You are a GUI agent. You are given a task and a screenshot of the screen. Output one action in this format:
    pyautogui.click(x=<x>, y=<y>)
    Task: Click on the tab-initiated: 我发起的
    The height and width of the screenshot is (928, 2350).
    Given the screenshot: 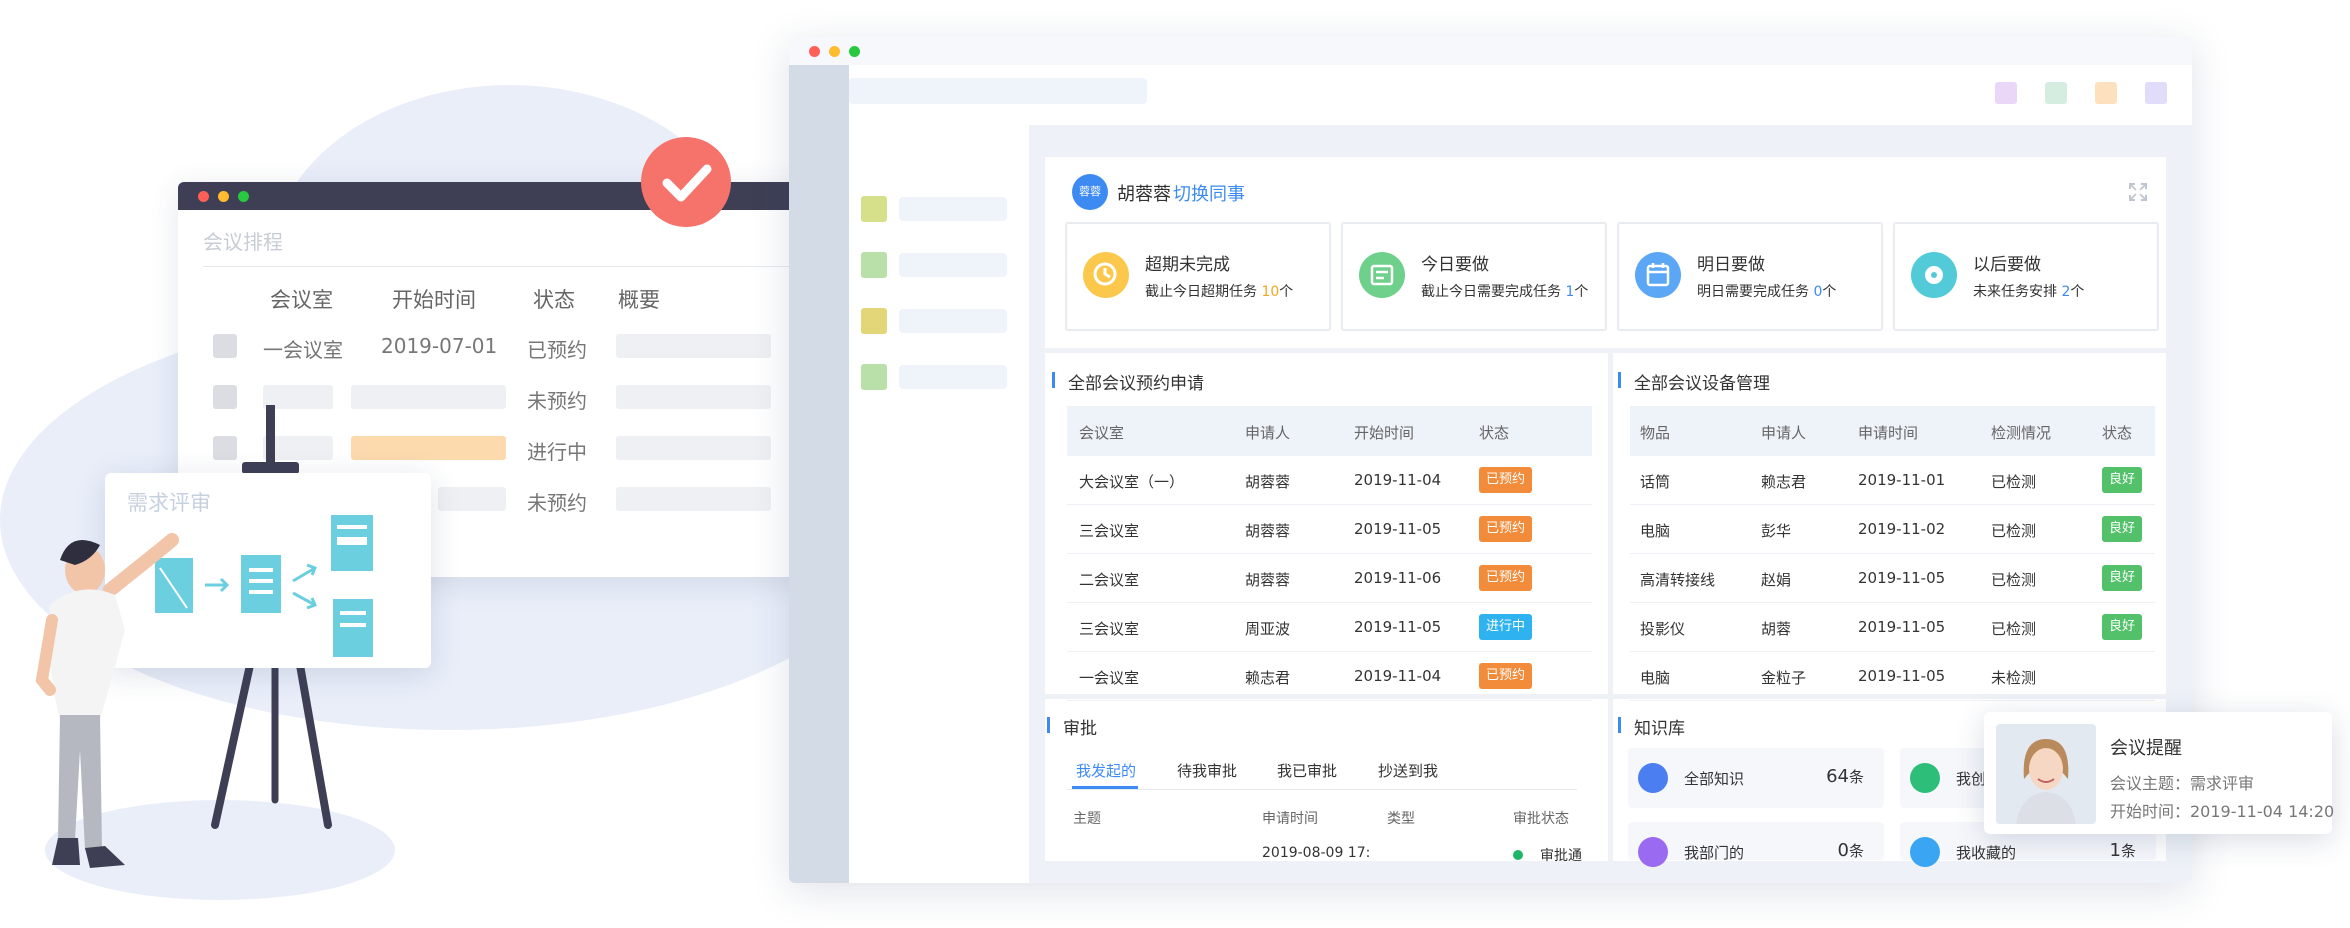 What is the action you would take?
    pyautogui.click(x=1106, y=770)
    